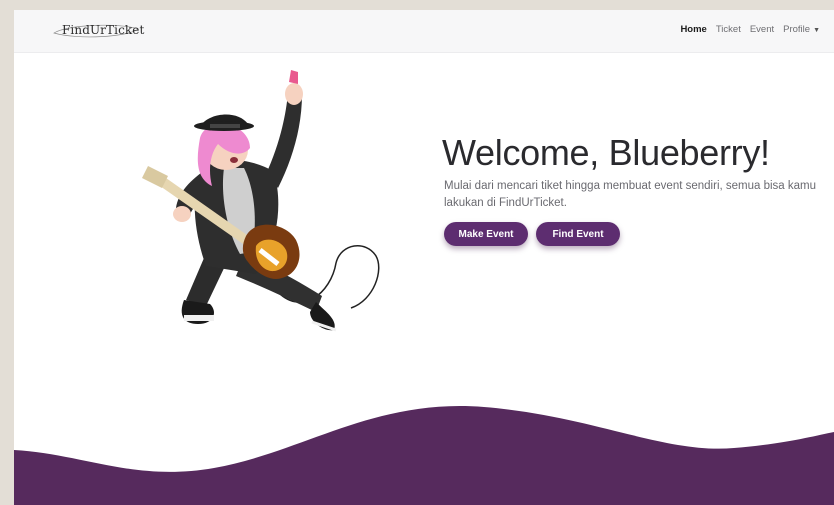  I want to click on brand-logo: FindUrTicket, so click(96, 31).